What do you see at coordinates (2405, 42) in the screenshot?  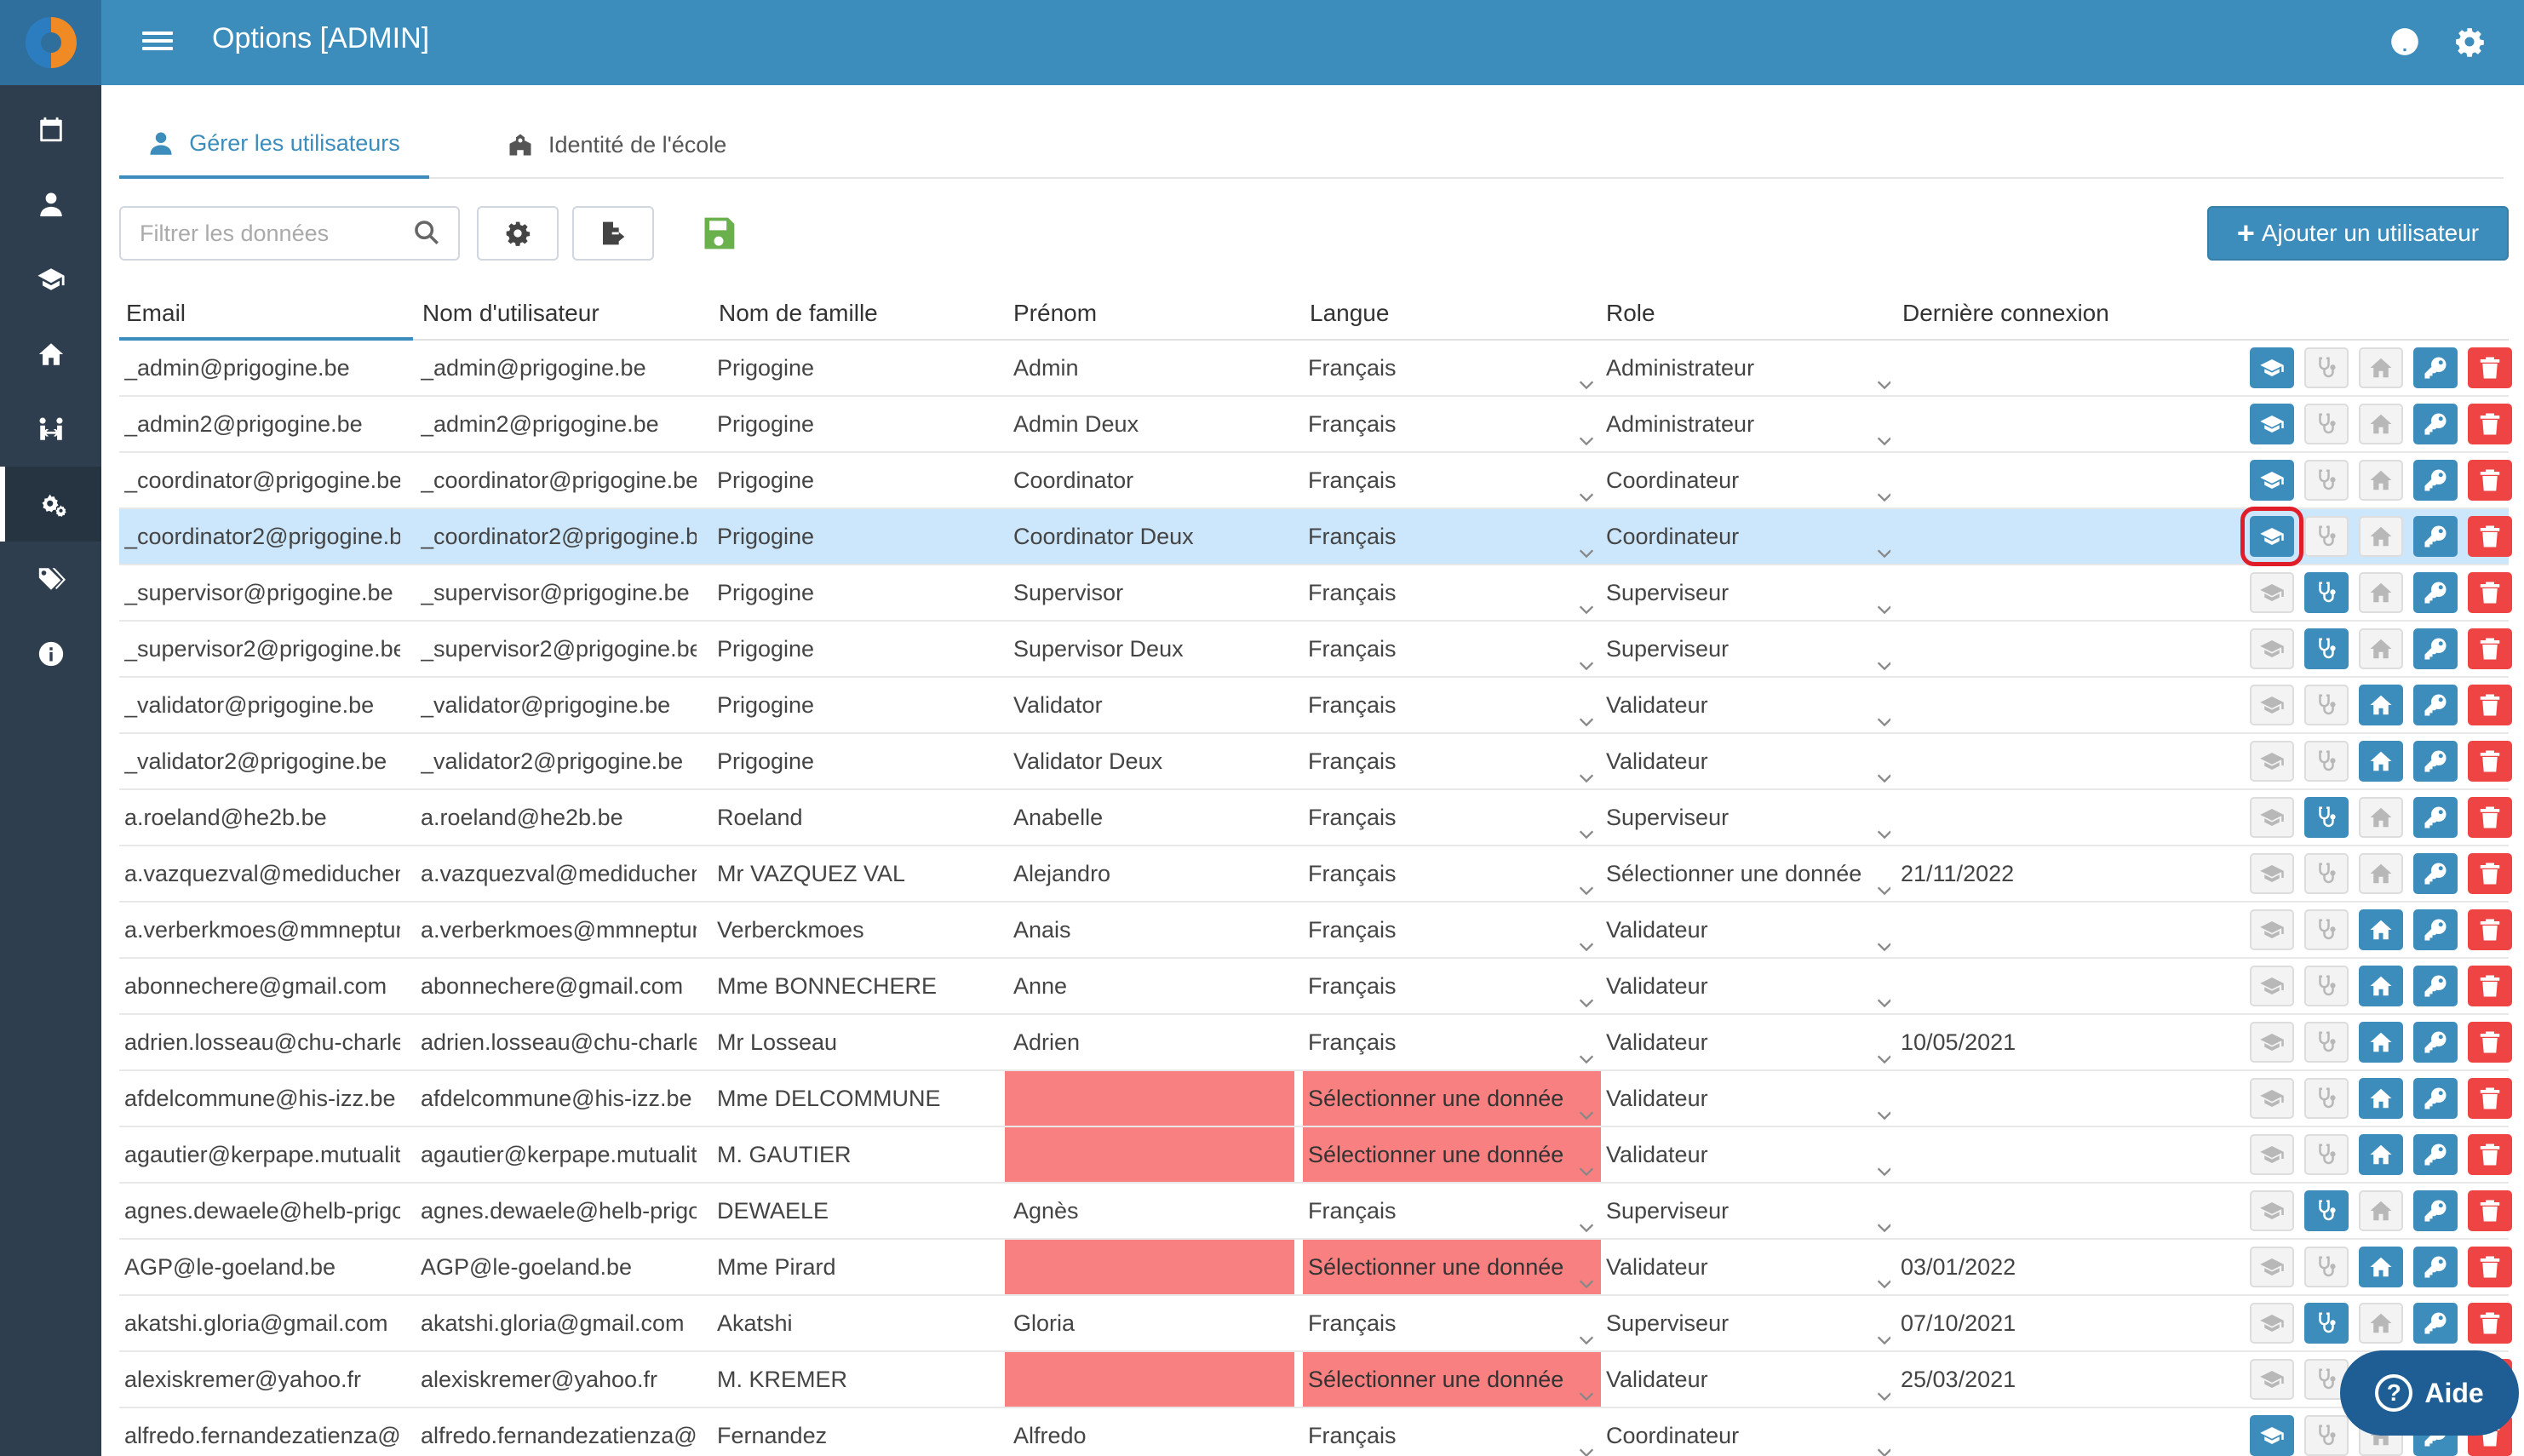 I see `help-circle-icon` at bounding box center [2405, 42].